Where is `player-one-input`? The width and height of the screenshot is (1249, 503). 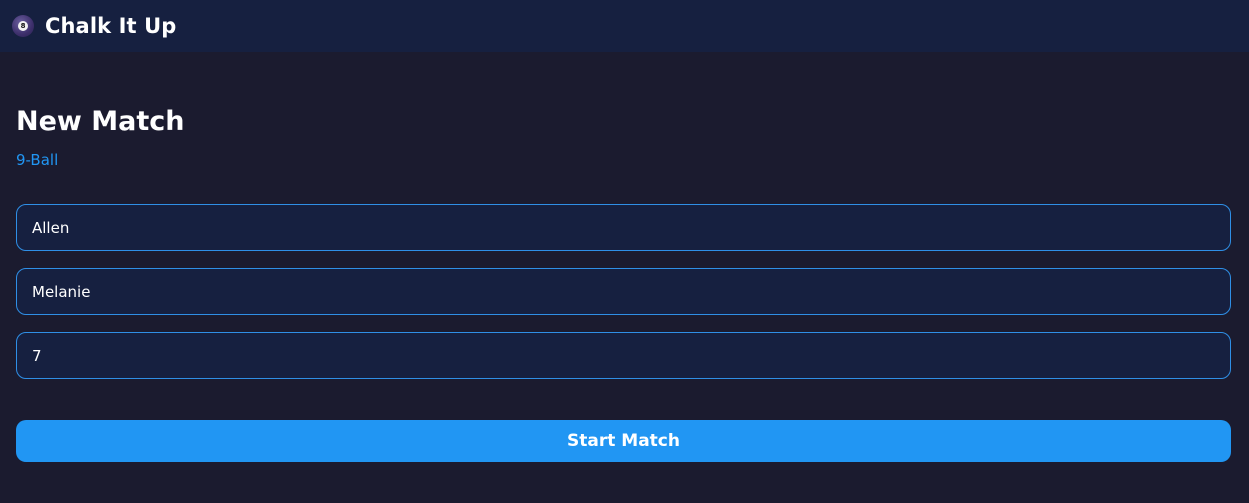
player-one-input is located at coordinates (623, 227).